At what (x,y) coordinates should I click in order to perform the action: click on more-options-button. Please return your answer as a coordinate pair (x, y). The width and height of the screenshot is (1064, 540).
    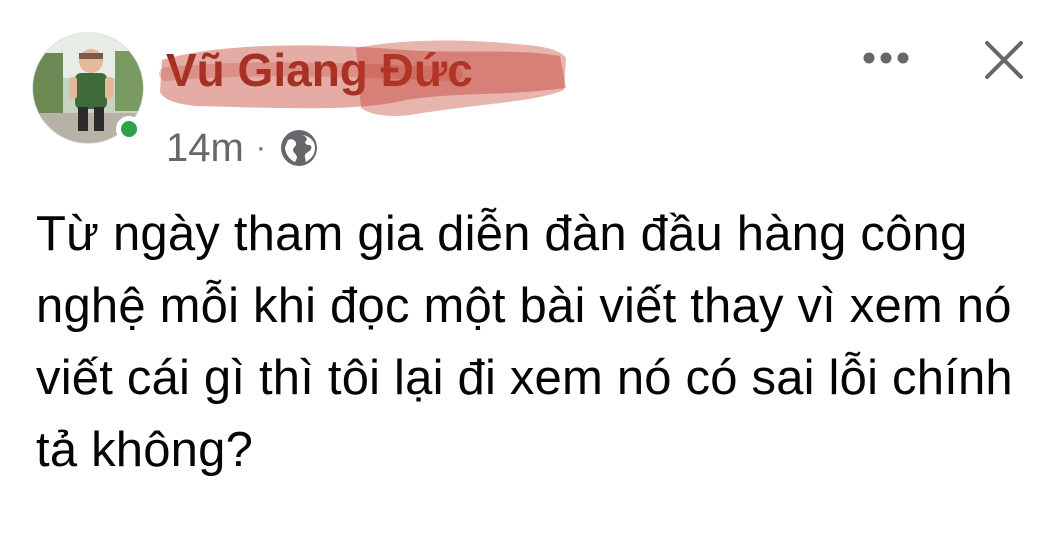
    Looking at the image, I should click on (886, 60).